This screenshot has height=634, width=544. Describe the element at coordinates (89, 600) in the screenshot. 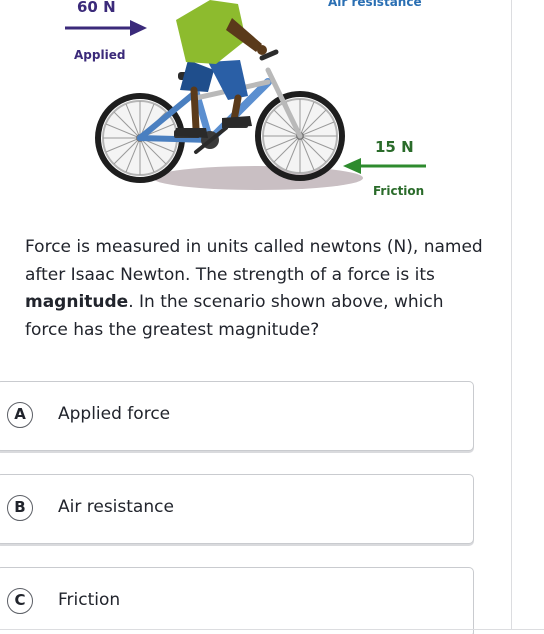

I see `choice-c-label: Friction` at that location.